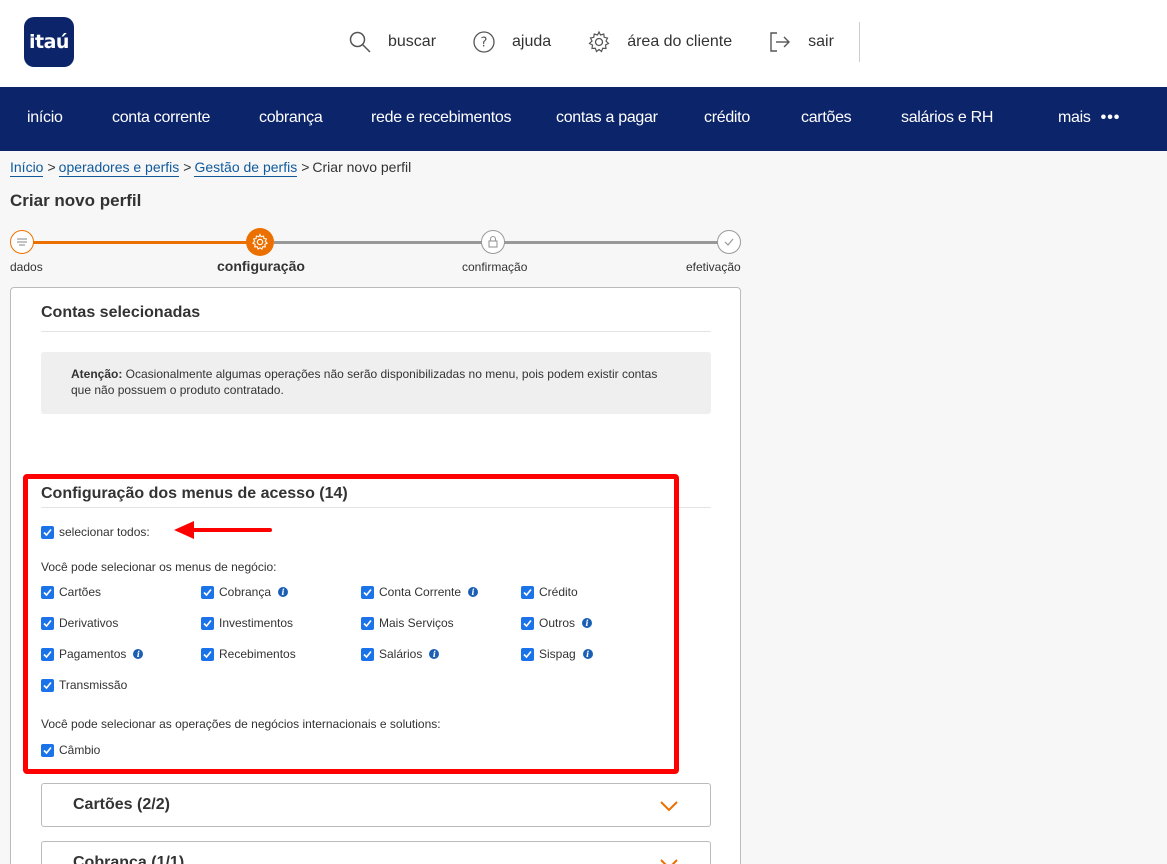 This screenshot has height=864, width=1167. I want to click on checkbox-label: Outros, so click(557, 623).